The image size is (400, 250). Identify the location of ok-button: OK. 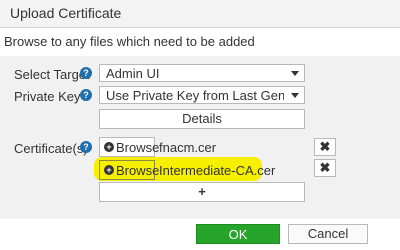
(238, 234).